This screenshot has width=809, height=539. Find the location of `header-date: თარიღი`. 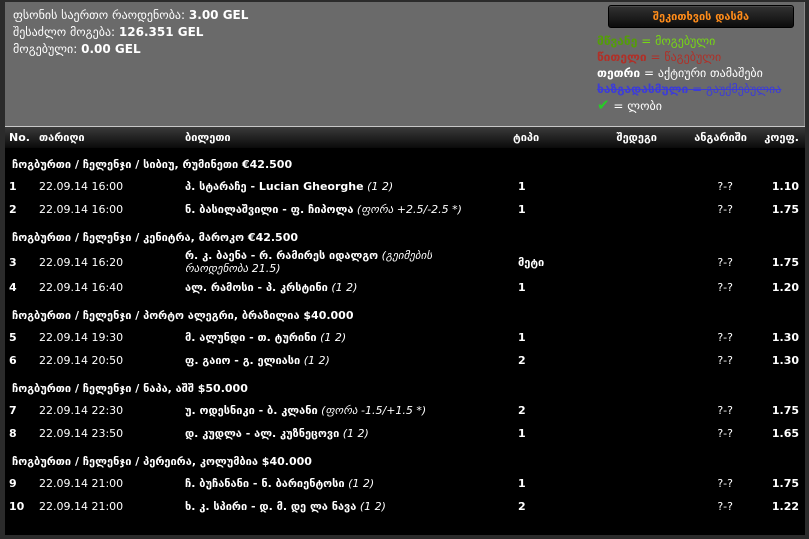

header-date: თარიღი is located at coordinates (62, 137).